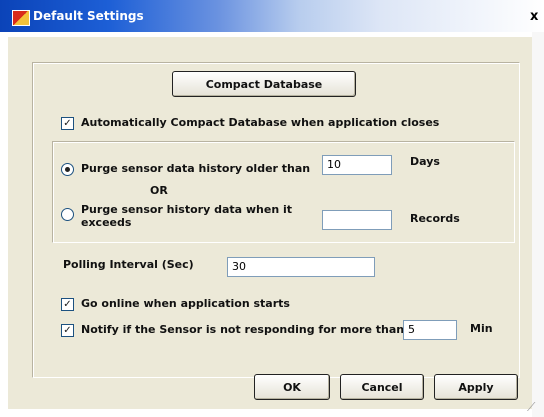 The width and height of the screenshot is (544, 417). Describe the element at coordinates (187, 209) in the screenshot. I see `purge-by-count-label-line1: Purge sensor history data when it` at that location.